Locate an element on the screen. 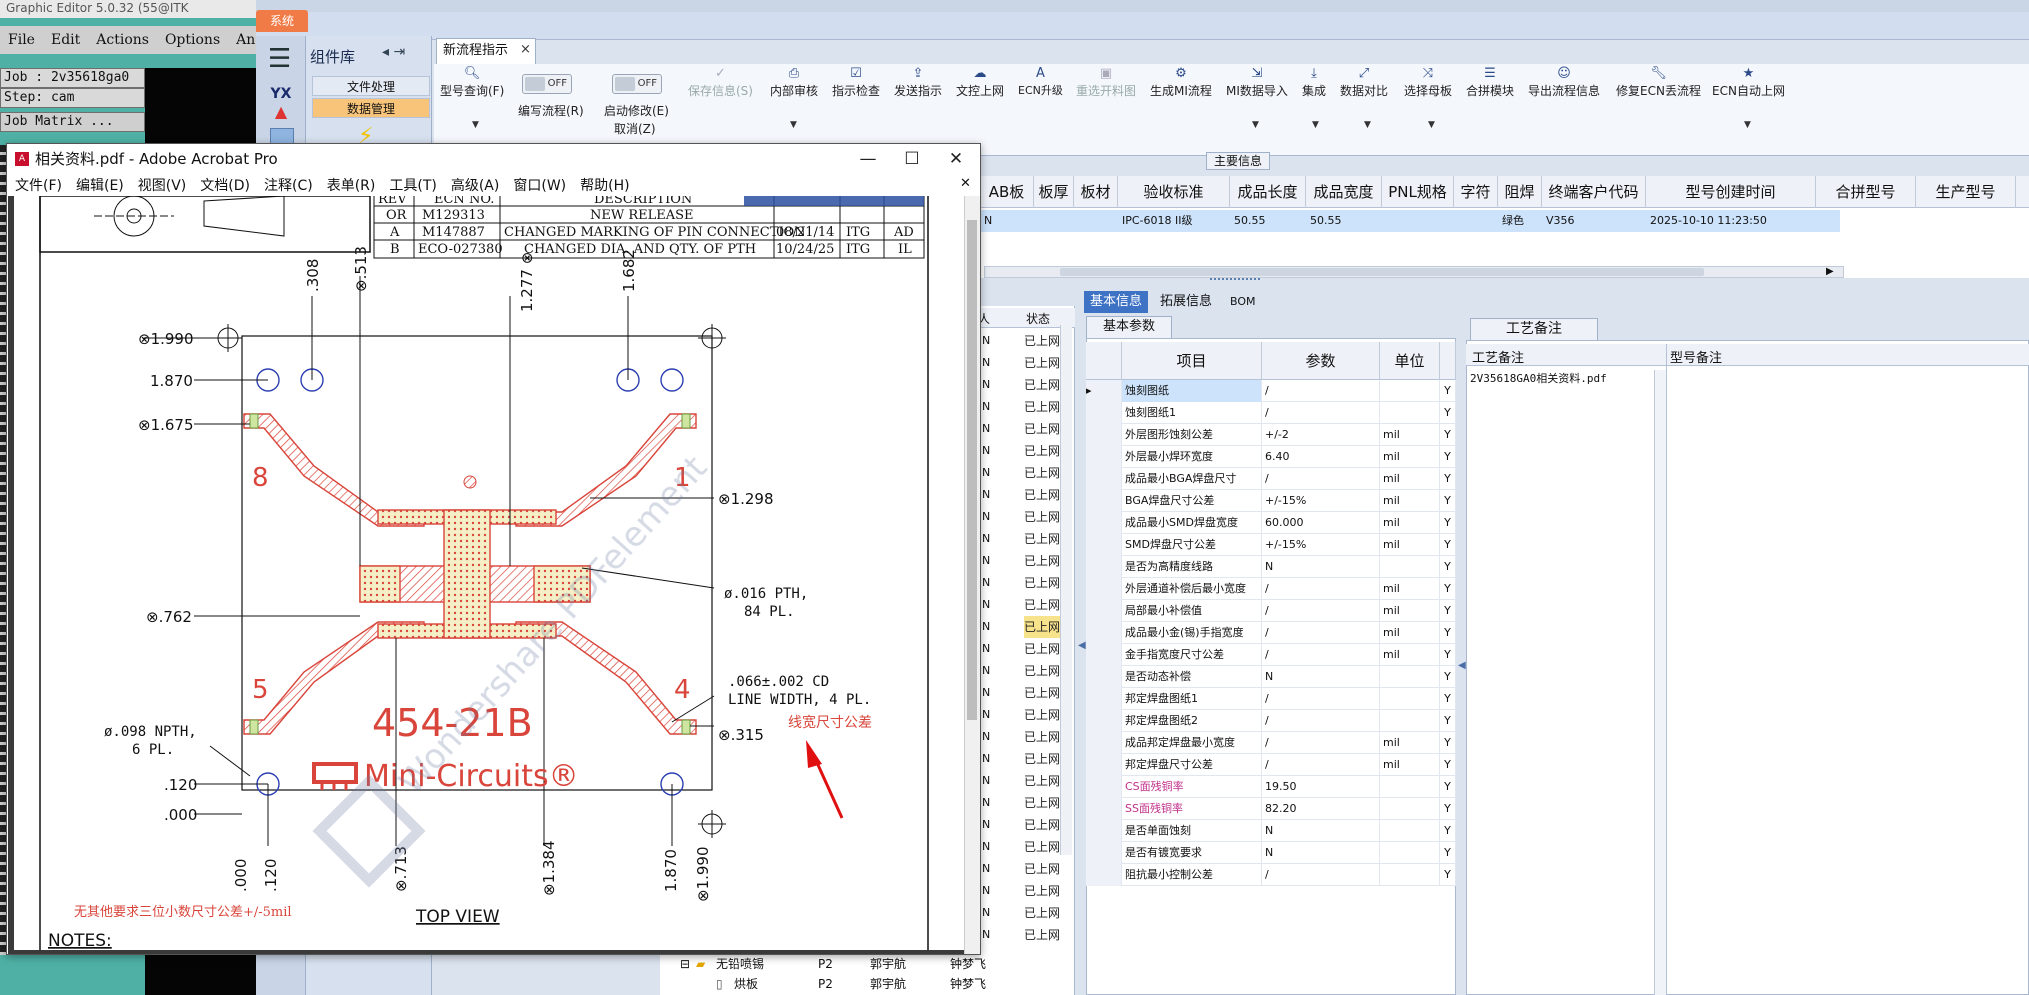 This screenshot has width=2029, height=995. merge-module-button: ☰ 合拼模块 is located at coordinates (1490, 82).